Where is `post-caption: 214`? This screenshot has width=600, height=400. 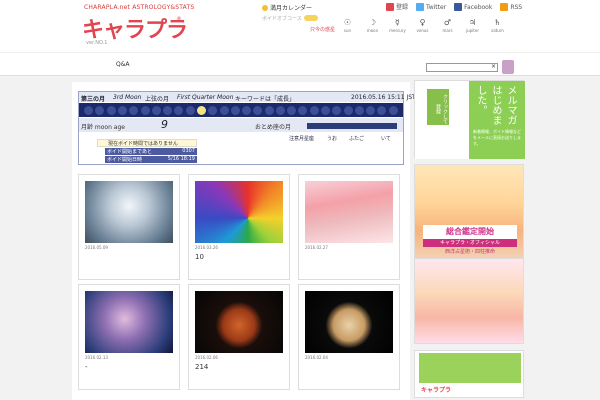
post-caption: 214 is located at coordinates (201, 367).